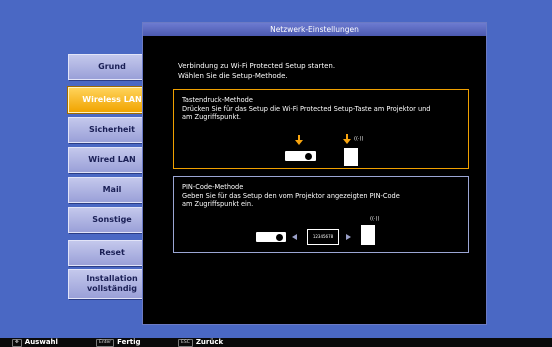  What do you see at coordinates (212, 117) in the screenshot?
I see `push-method-line-2: am Zugriffspunkt.` at bounding box center [212, 117].